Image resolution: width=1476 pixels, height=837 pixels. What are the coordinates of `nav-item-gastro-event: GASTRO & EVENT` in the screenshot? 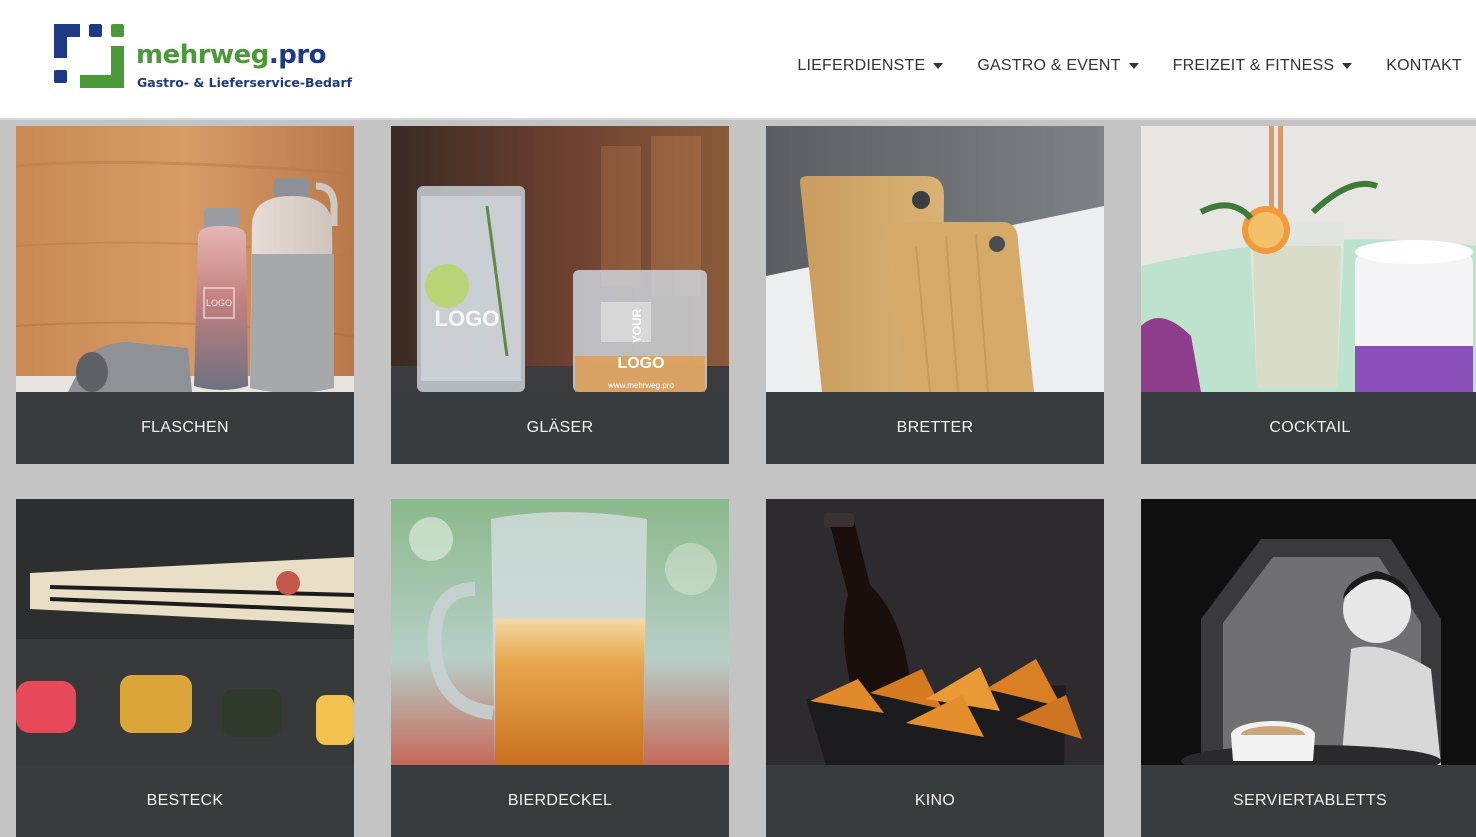 It's located at (1058, 66).